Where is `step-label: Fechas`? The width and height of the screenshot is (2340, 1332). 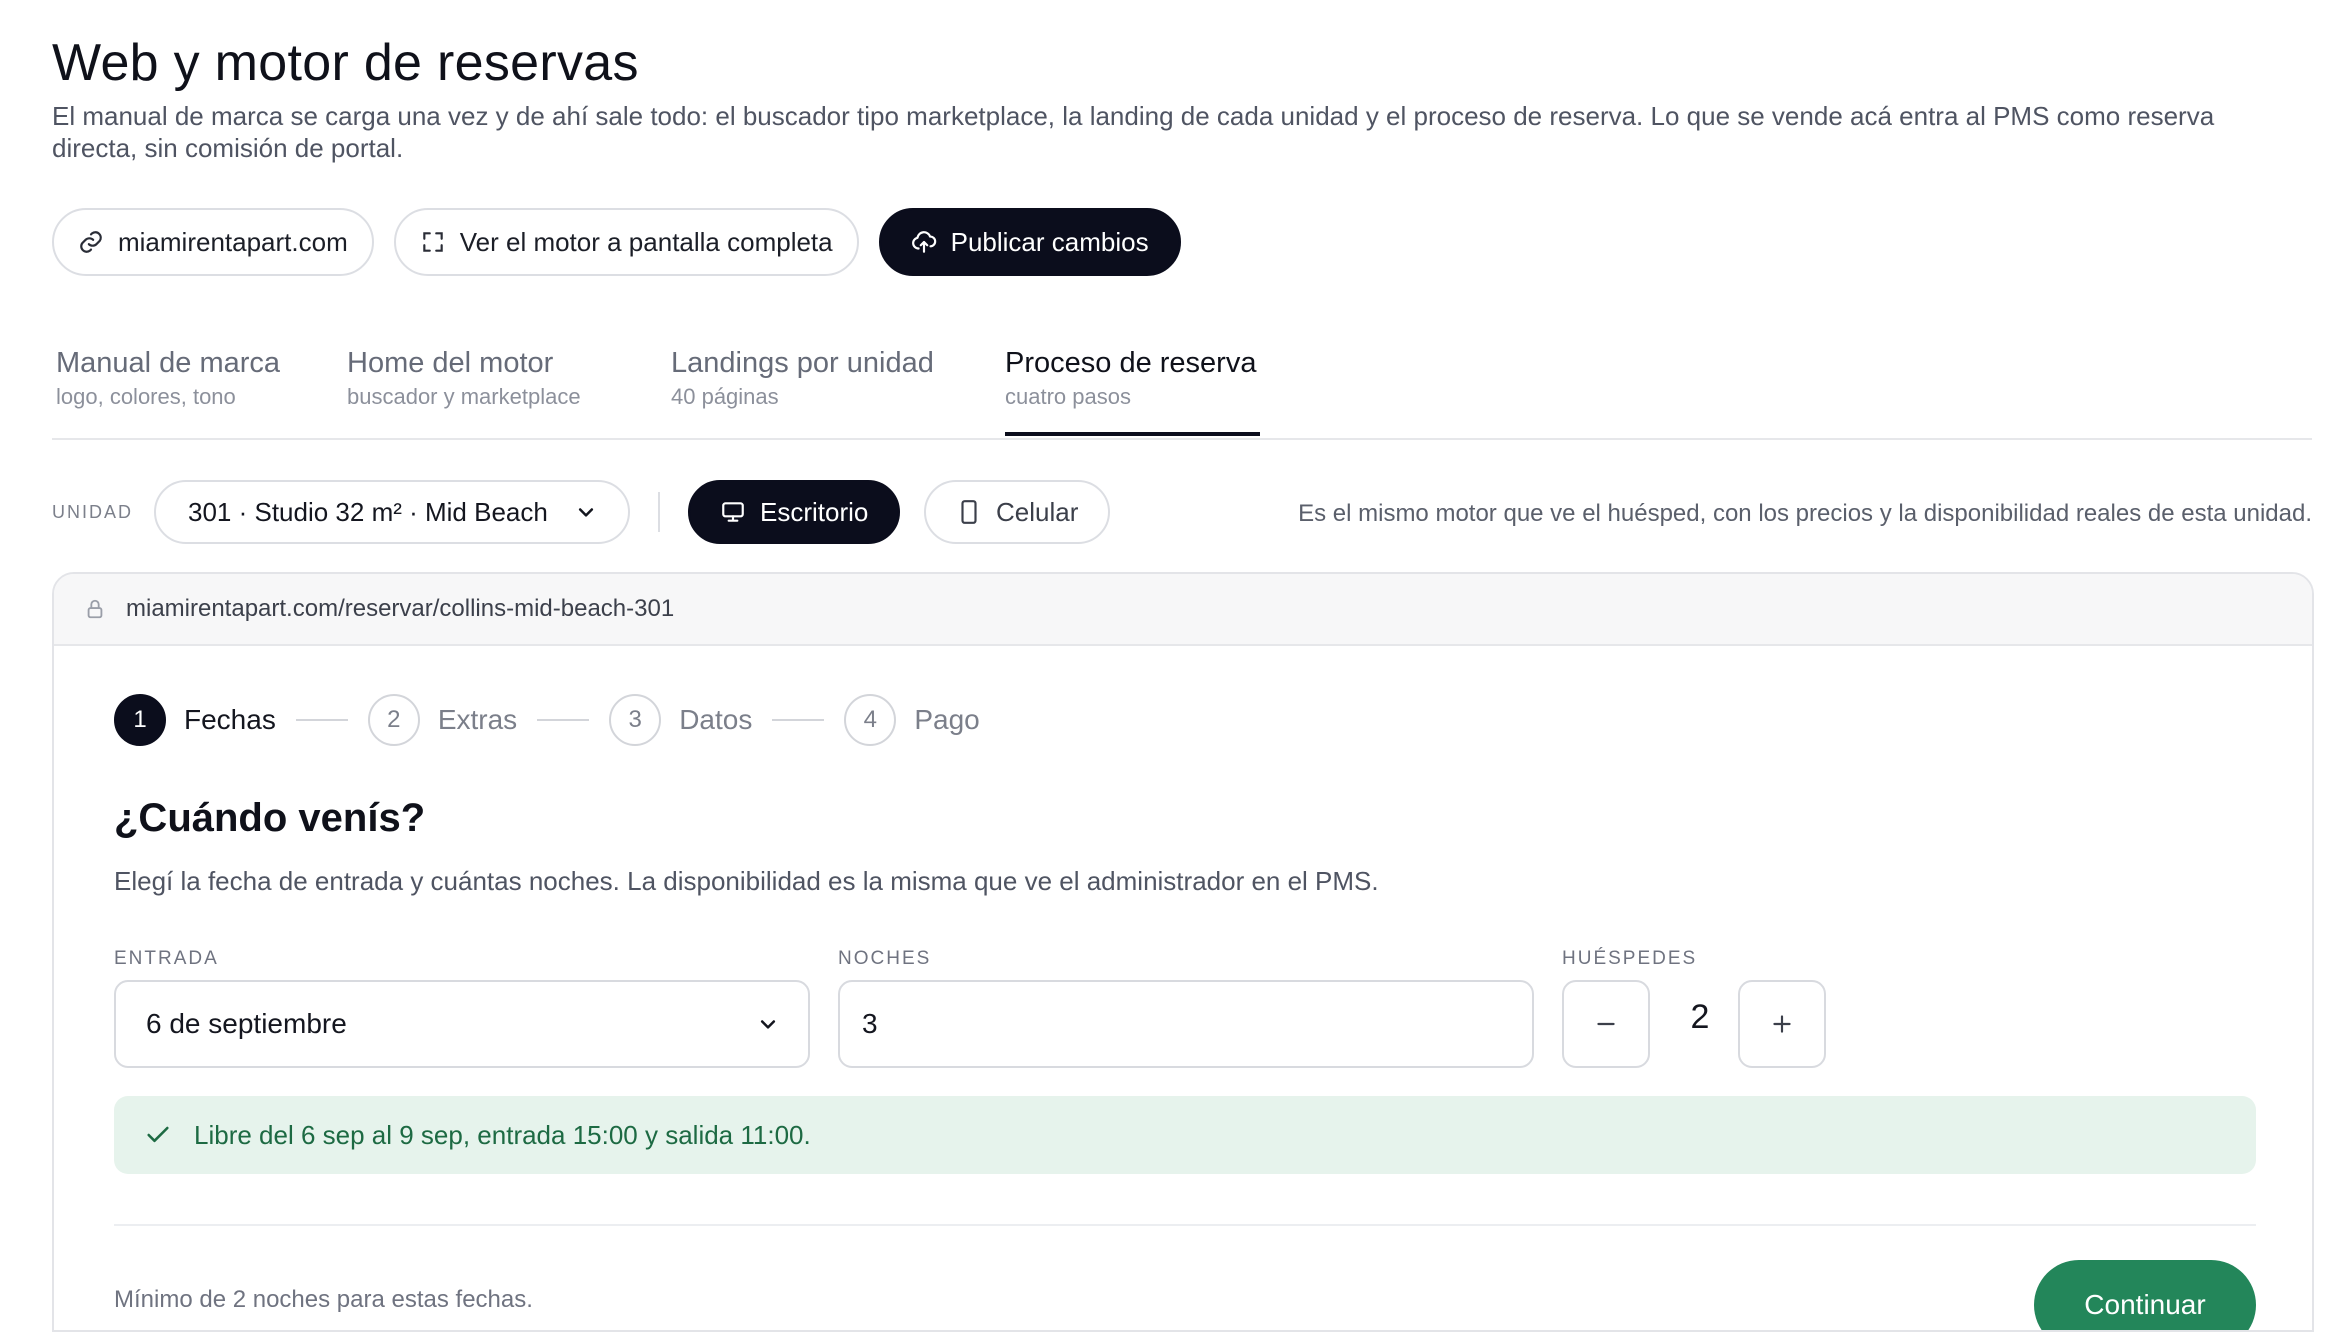
step-label: Fechas is located at coordinates (230, 719).